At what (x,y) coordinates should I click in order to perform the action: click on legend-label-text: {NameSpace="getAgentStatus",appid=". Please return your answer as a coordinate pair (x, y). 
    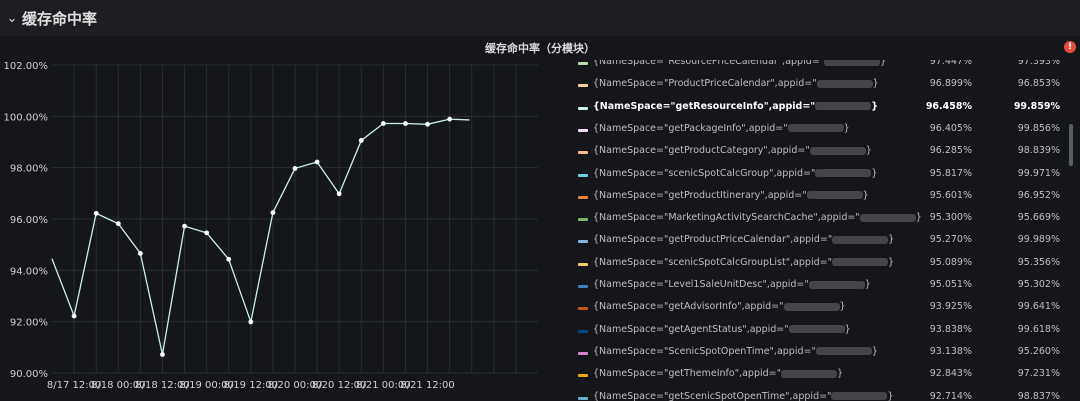
    Looking at the image, I should click on (691, 329).